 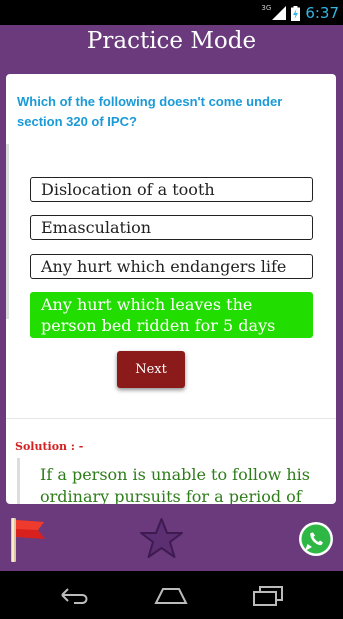 What do you see at coordinates (151, 369) in the screenshot?
I see `next-button: Next` at bounding box center [151, 369].